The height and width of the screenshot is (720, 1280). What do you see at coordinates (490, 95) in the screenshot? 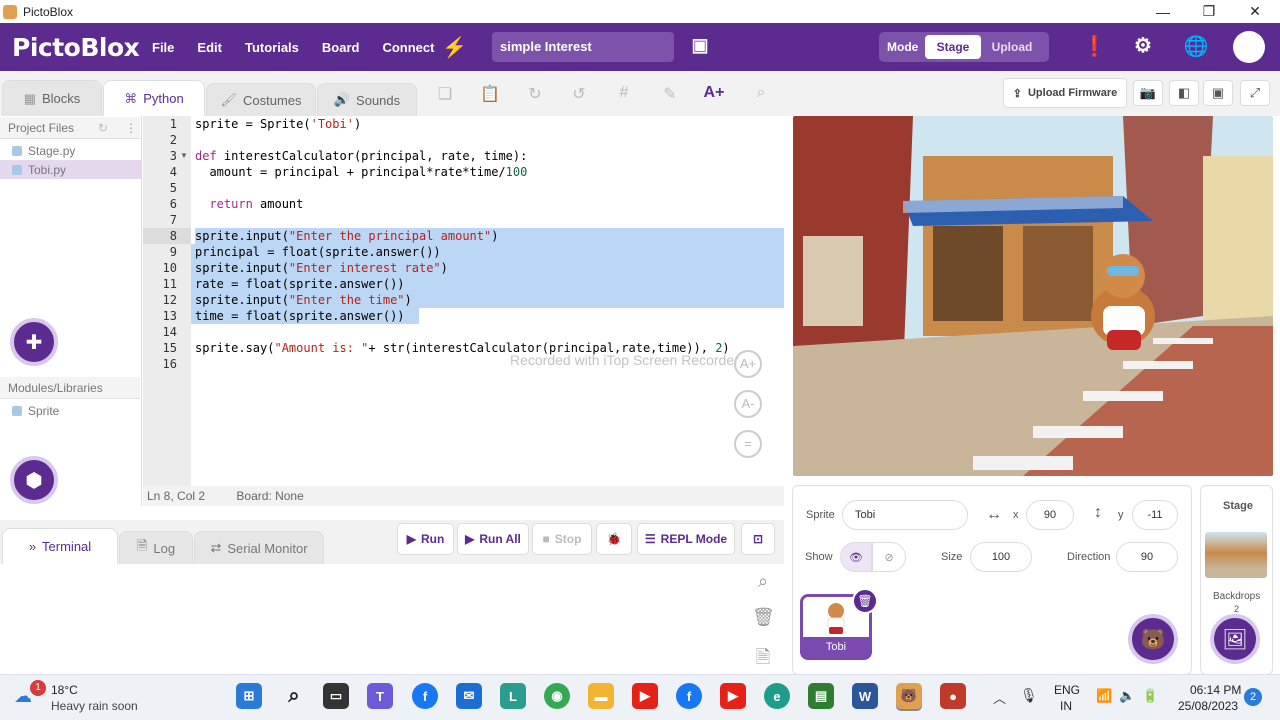
I see `clipboard-icon: 📋` at bounding box center [490, 95].